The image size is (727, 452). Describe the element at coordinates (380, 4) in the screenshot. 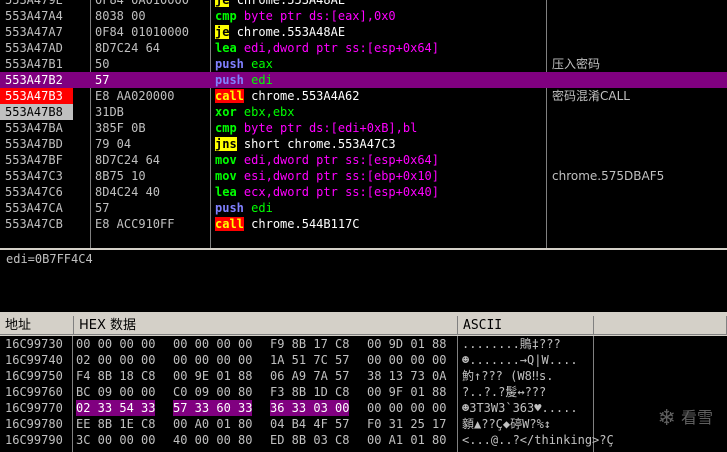

I see `disasm-instruction: je chrome.553A48AE` at that location.